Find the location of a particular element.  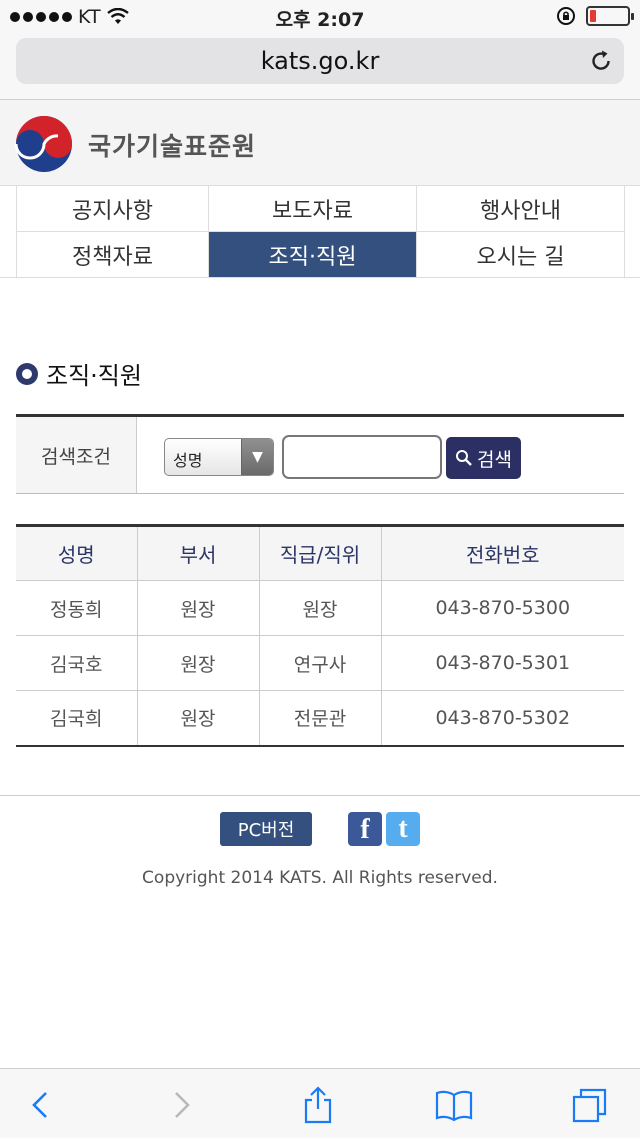

back-button is located at coordinates (40, 1105).